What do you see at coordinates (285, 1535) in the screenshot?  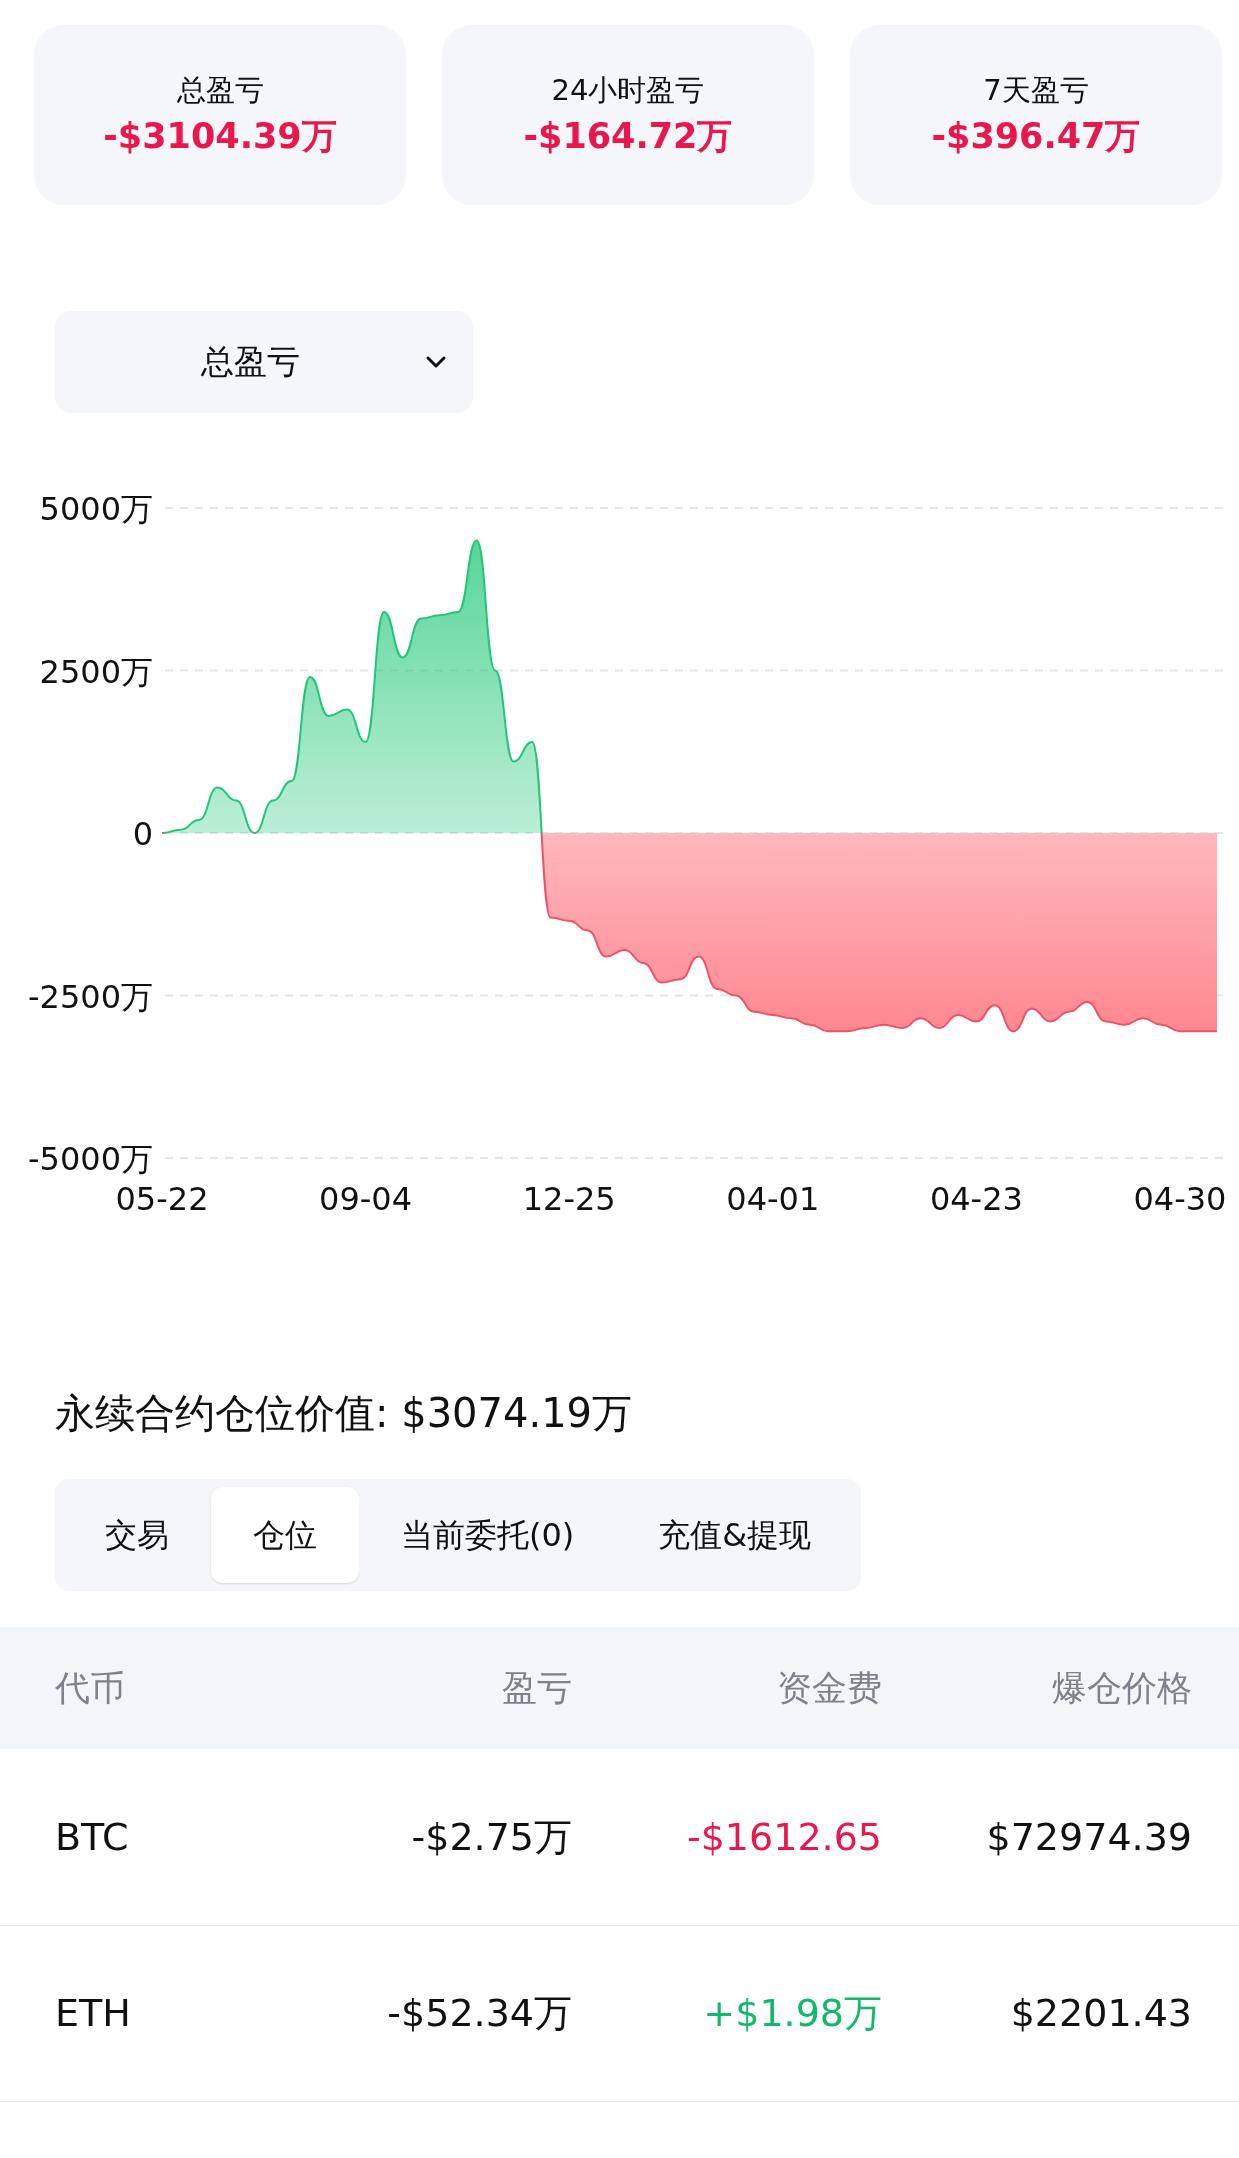 I see `tab: 仓位` at bounding box center [285, 1535].